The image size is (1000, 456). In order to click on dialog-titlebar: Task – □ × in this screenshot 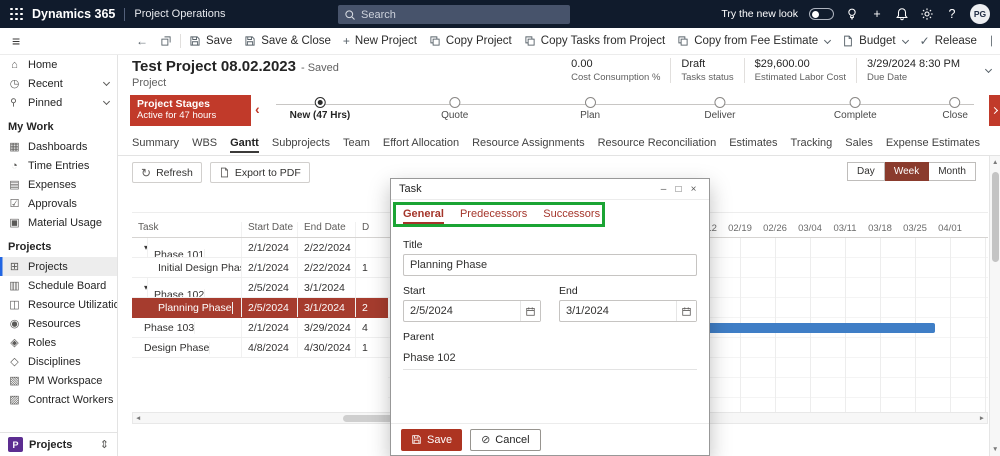, I will do `click(550, 189)`.